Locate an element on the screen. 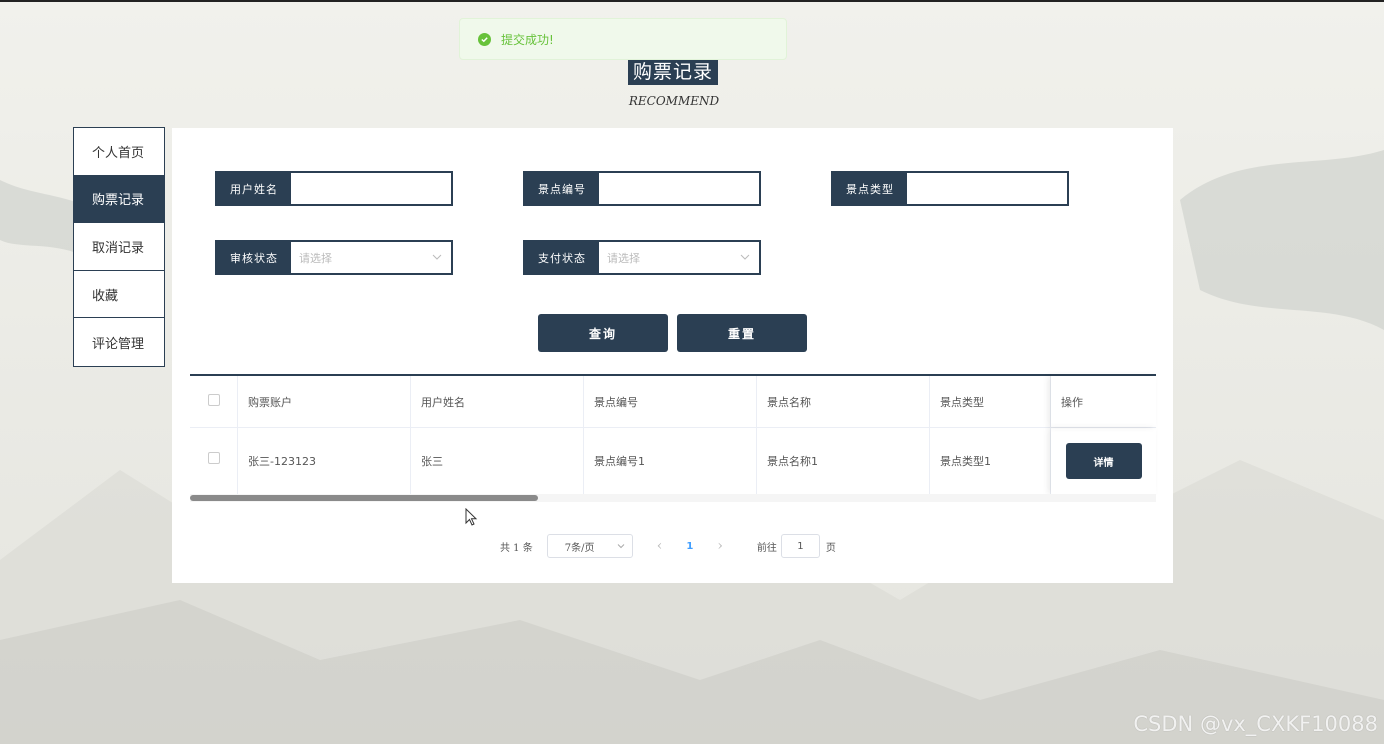  page-size-select: 7条/页 is located at coordinates (589, 546).